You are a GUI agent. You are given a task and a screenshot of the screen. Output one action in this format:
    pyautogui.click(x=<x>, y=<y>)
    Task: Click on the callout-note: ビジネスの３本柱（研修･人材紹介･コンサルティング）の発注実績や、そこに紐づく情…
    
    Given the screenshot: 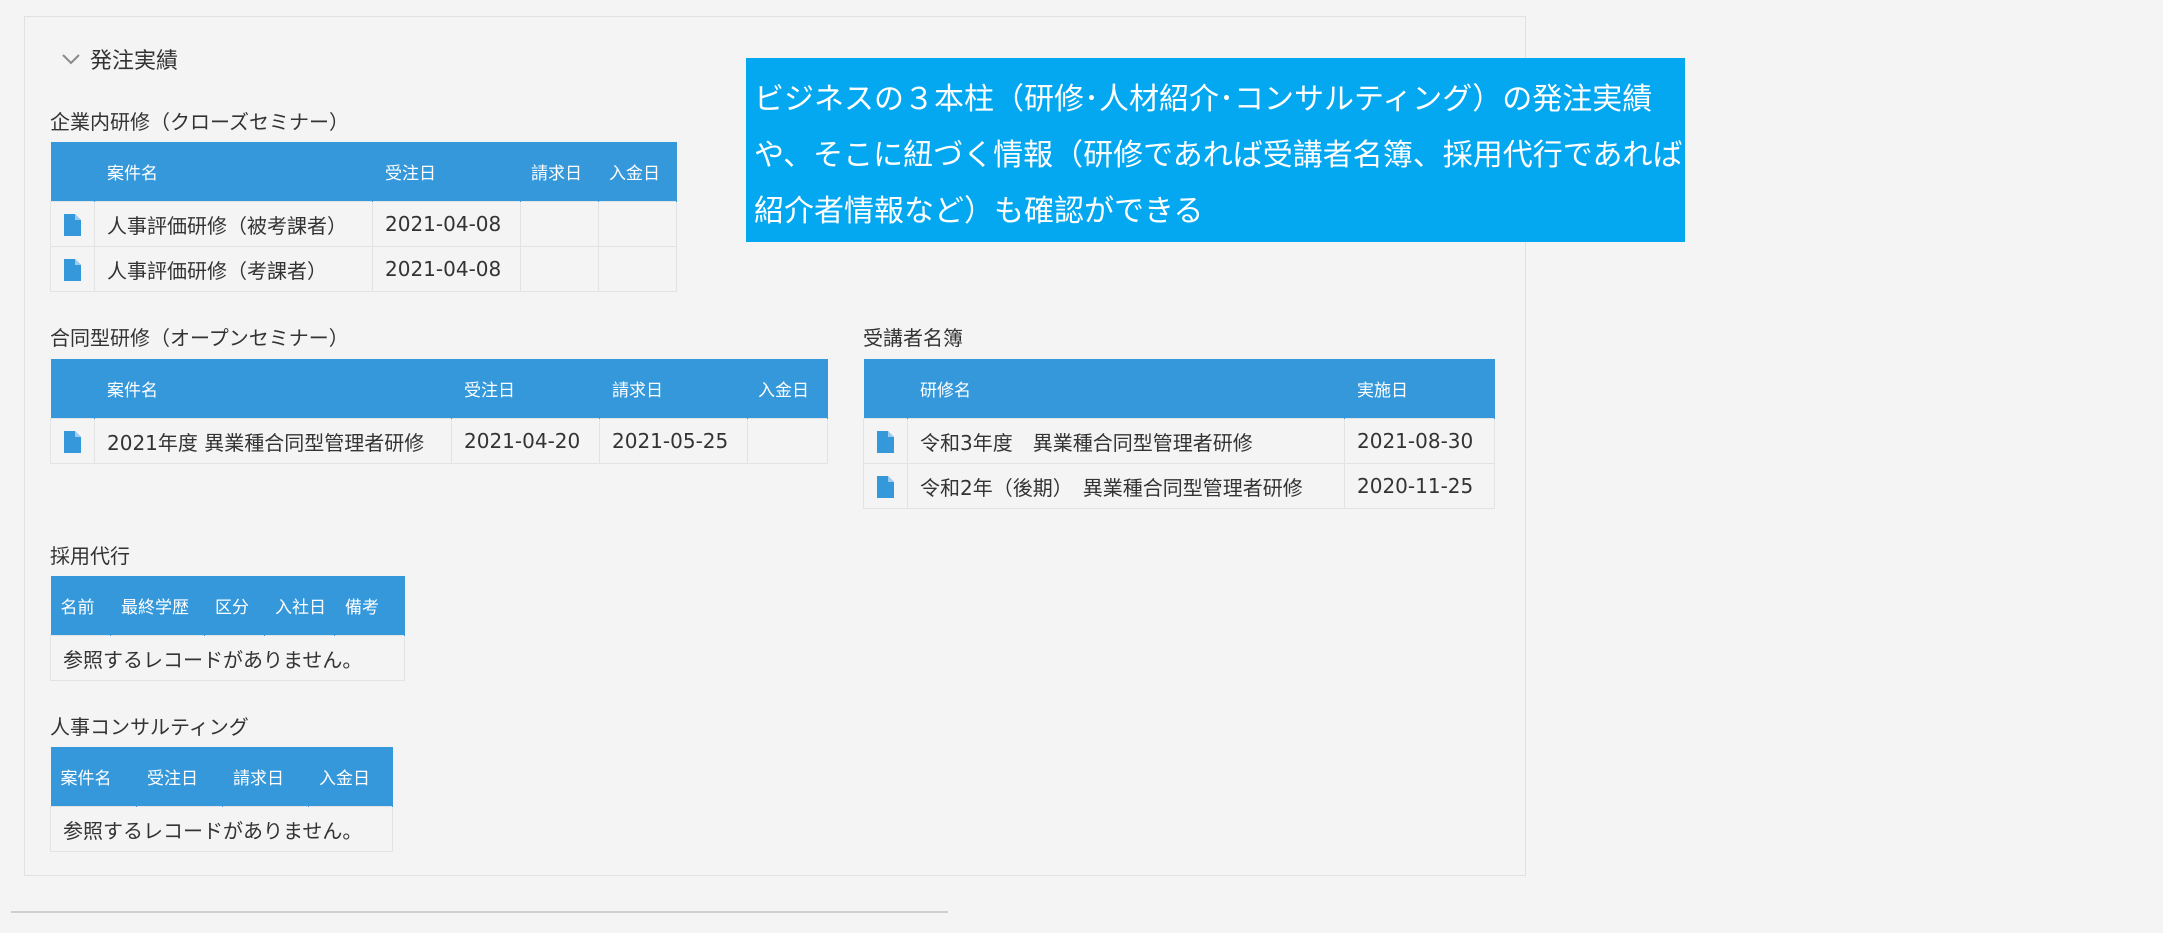 What is the action you would take?
    pyautogui.click(x=1215, y=150)
    